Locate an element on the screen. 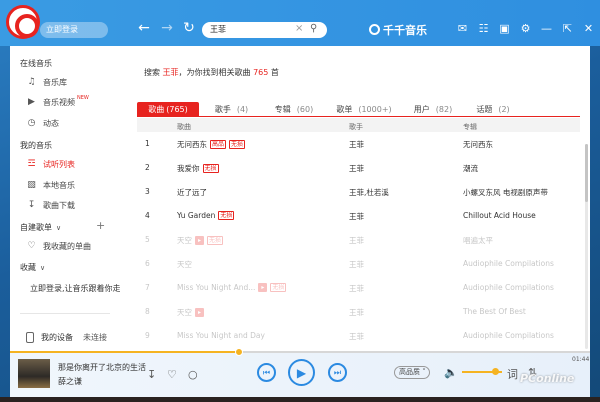  tab-count: (2) is located at coordinates (504, 109).